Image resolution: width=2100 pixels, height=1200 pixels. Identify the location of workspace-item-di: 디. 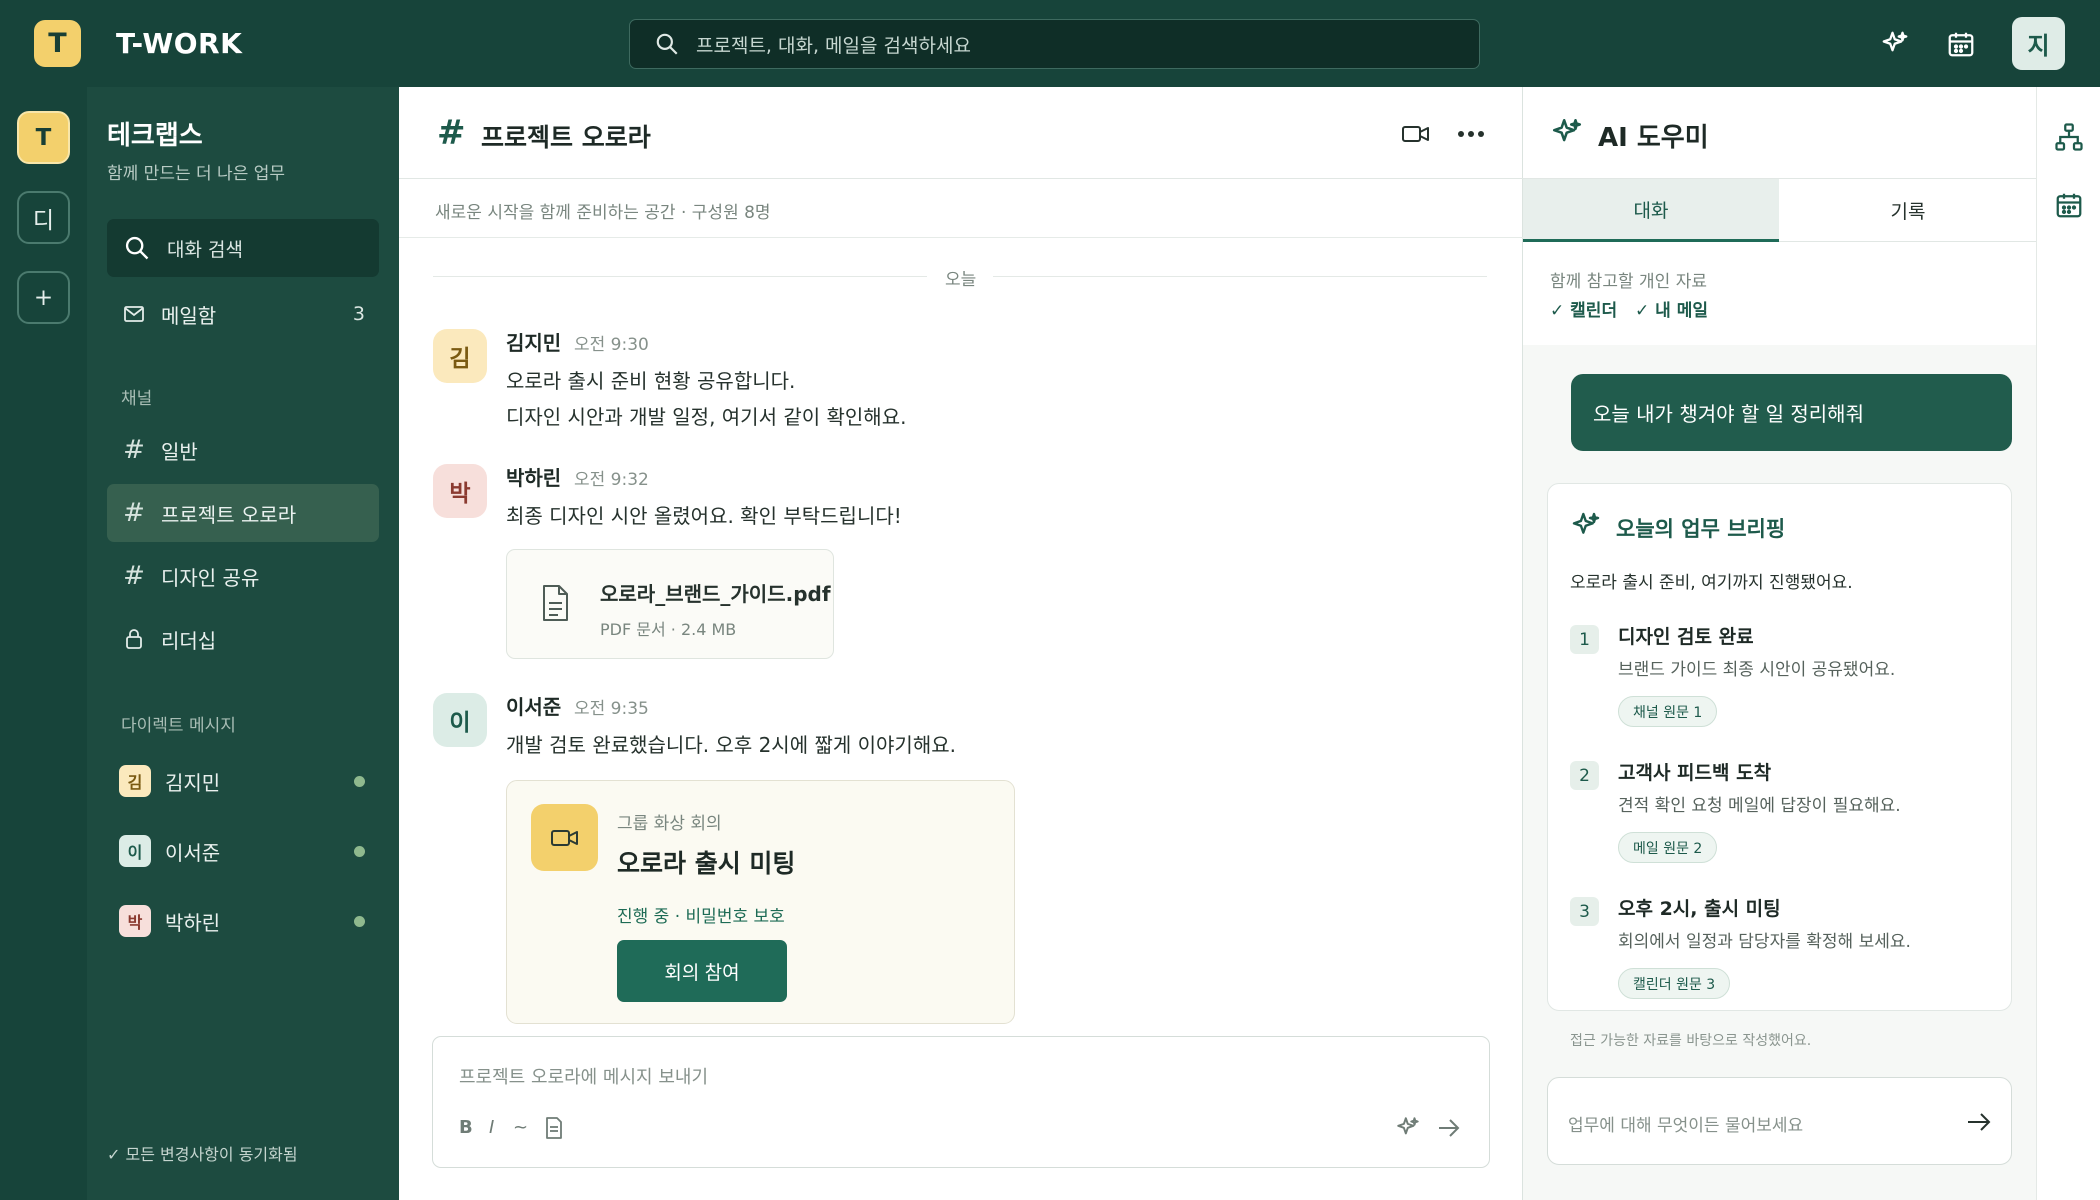
(43, 217).